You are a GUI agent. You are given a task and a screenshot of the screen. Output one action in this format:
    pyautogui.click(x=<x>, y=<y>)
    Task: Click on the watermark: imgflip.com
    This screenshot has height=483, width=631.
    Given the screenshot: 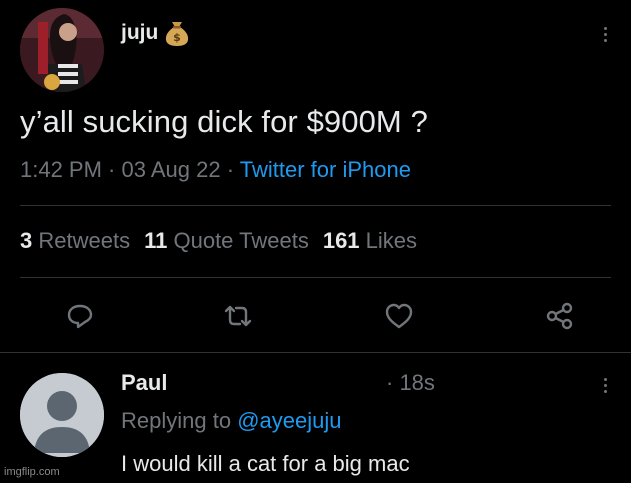 What is the action you would take?
    pyautogui.click(x=32, y=472)
    